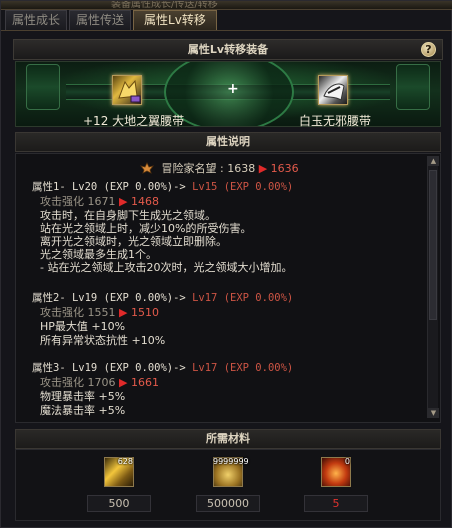  What do you see at coordinates (83, 326) in the screenshot?
I see `attr2-line: HP最大值 +10%` at bounding box center [83, 326].